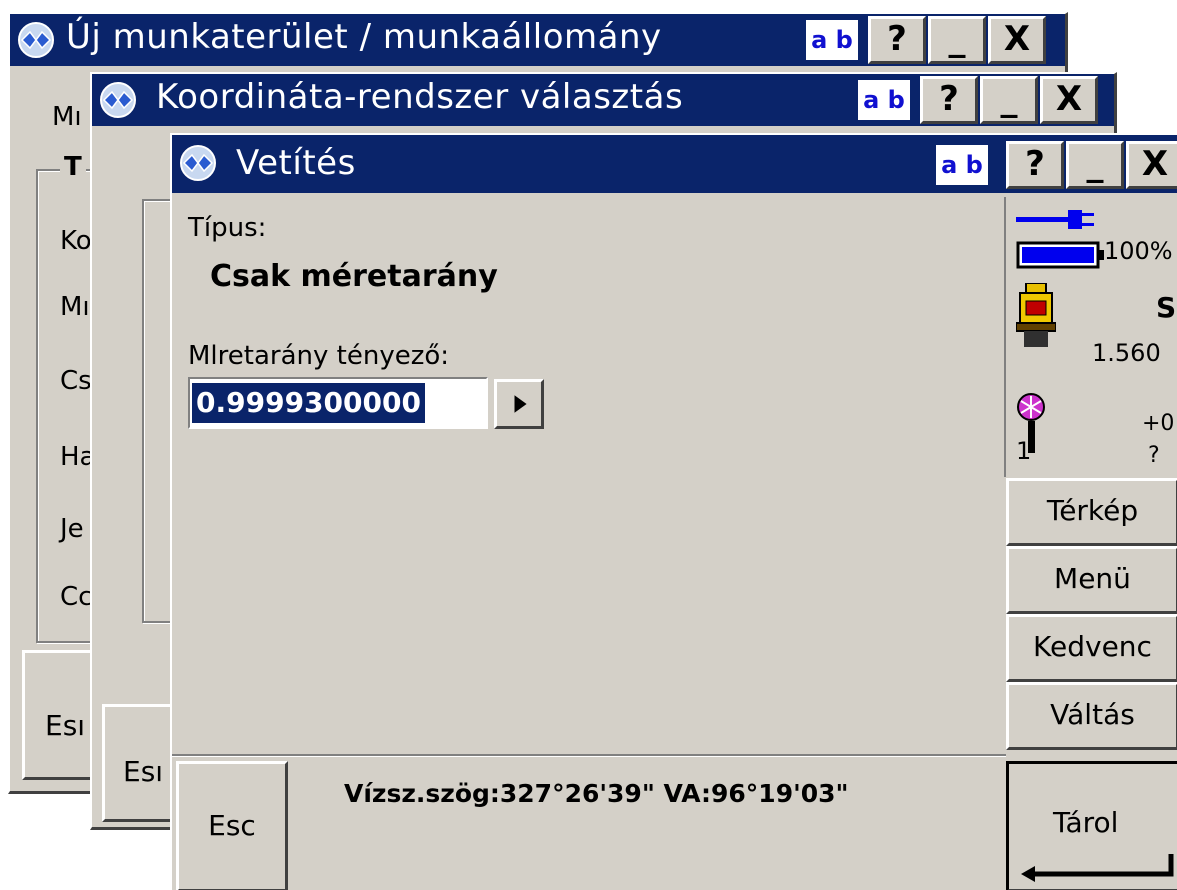 This screenshot has width=1177, height=890. Describe the element at coordinates (319, 356) in the screenshot. I see `scale-factor-label: Mlretarány tényező:` at that location.